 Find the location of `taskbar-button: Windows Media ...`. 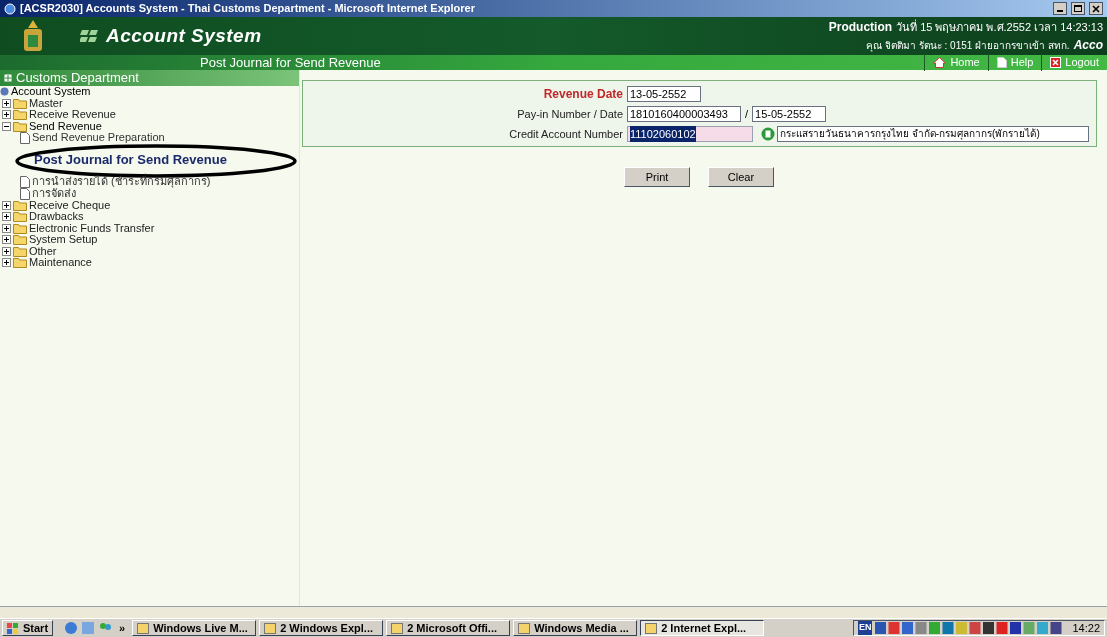

taskbar-button: Windows Media ... is located at coordinates (575, 628).